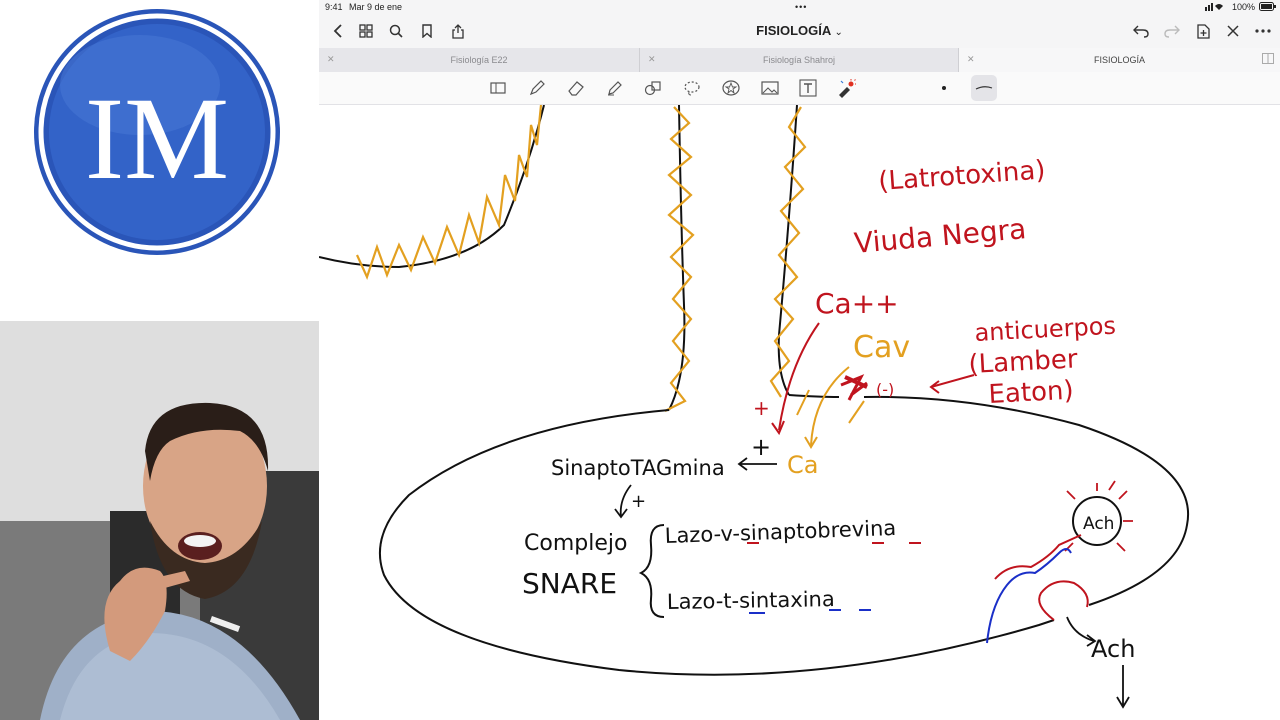 The height and width of the screenshot is (720, 1280). I want to click on logo-letters: IM, so click(157, 138).